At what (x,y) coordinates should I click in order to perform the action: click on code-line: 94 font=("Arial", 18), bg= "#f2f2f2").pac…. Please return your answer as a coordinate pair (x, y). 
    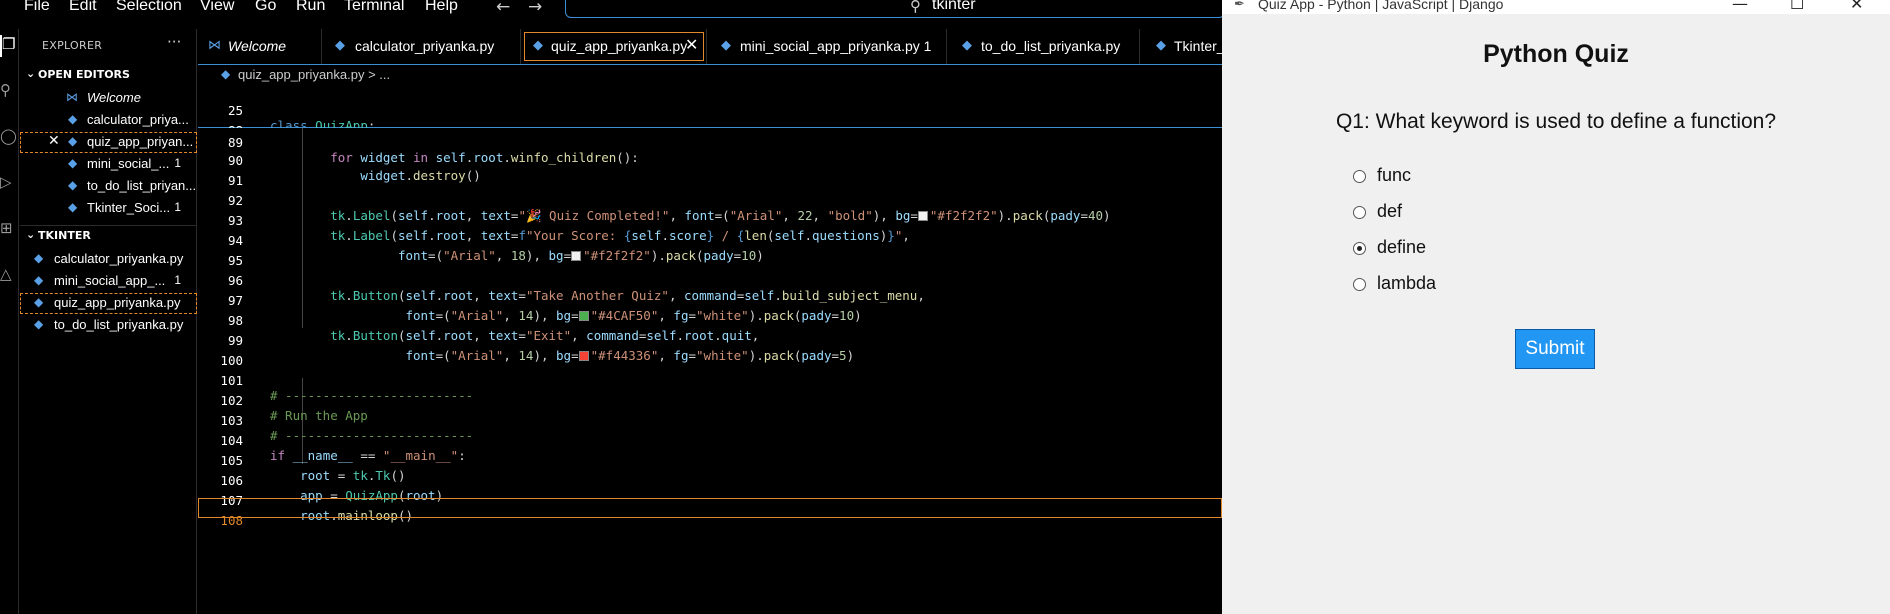
    Looking at the image, I should click on (710, 240).